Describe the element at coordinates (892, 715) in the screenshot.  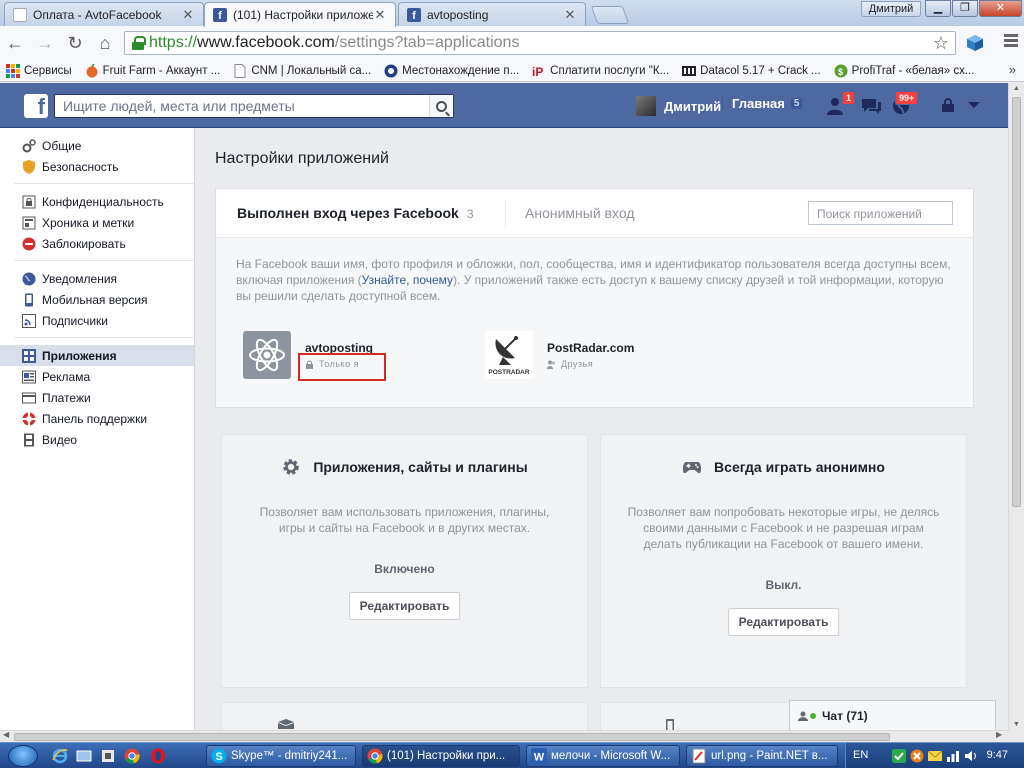
I see `chat-sidebar-button: Чат (71)` at that location.